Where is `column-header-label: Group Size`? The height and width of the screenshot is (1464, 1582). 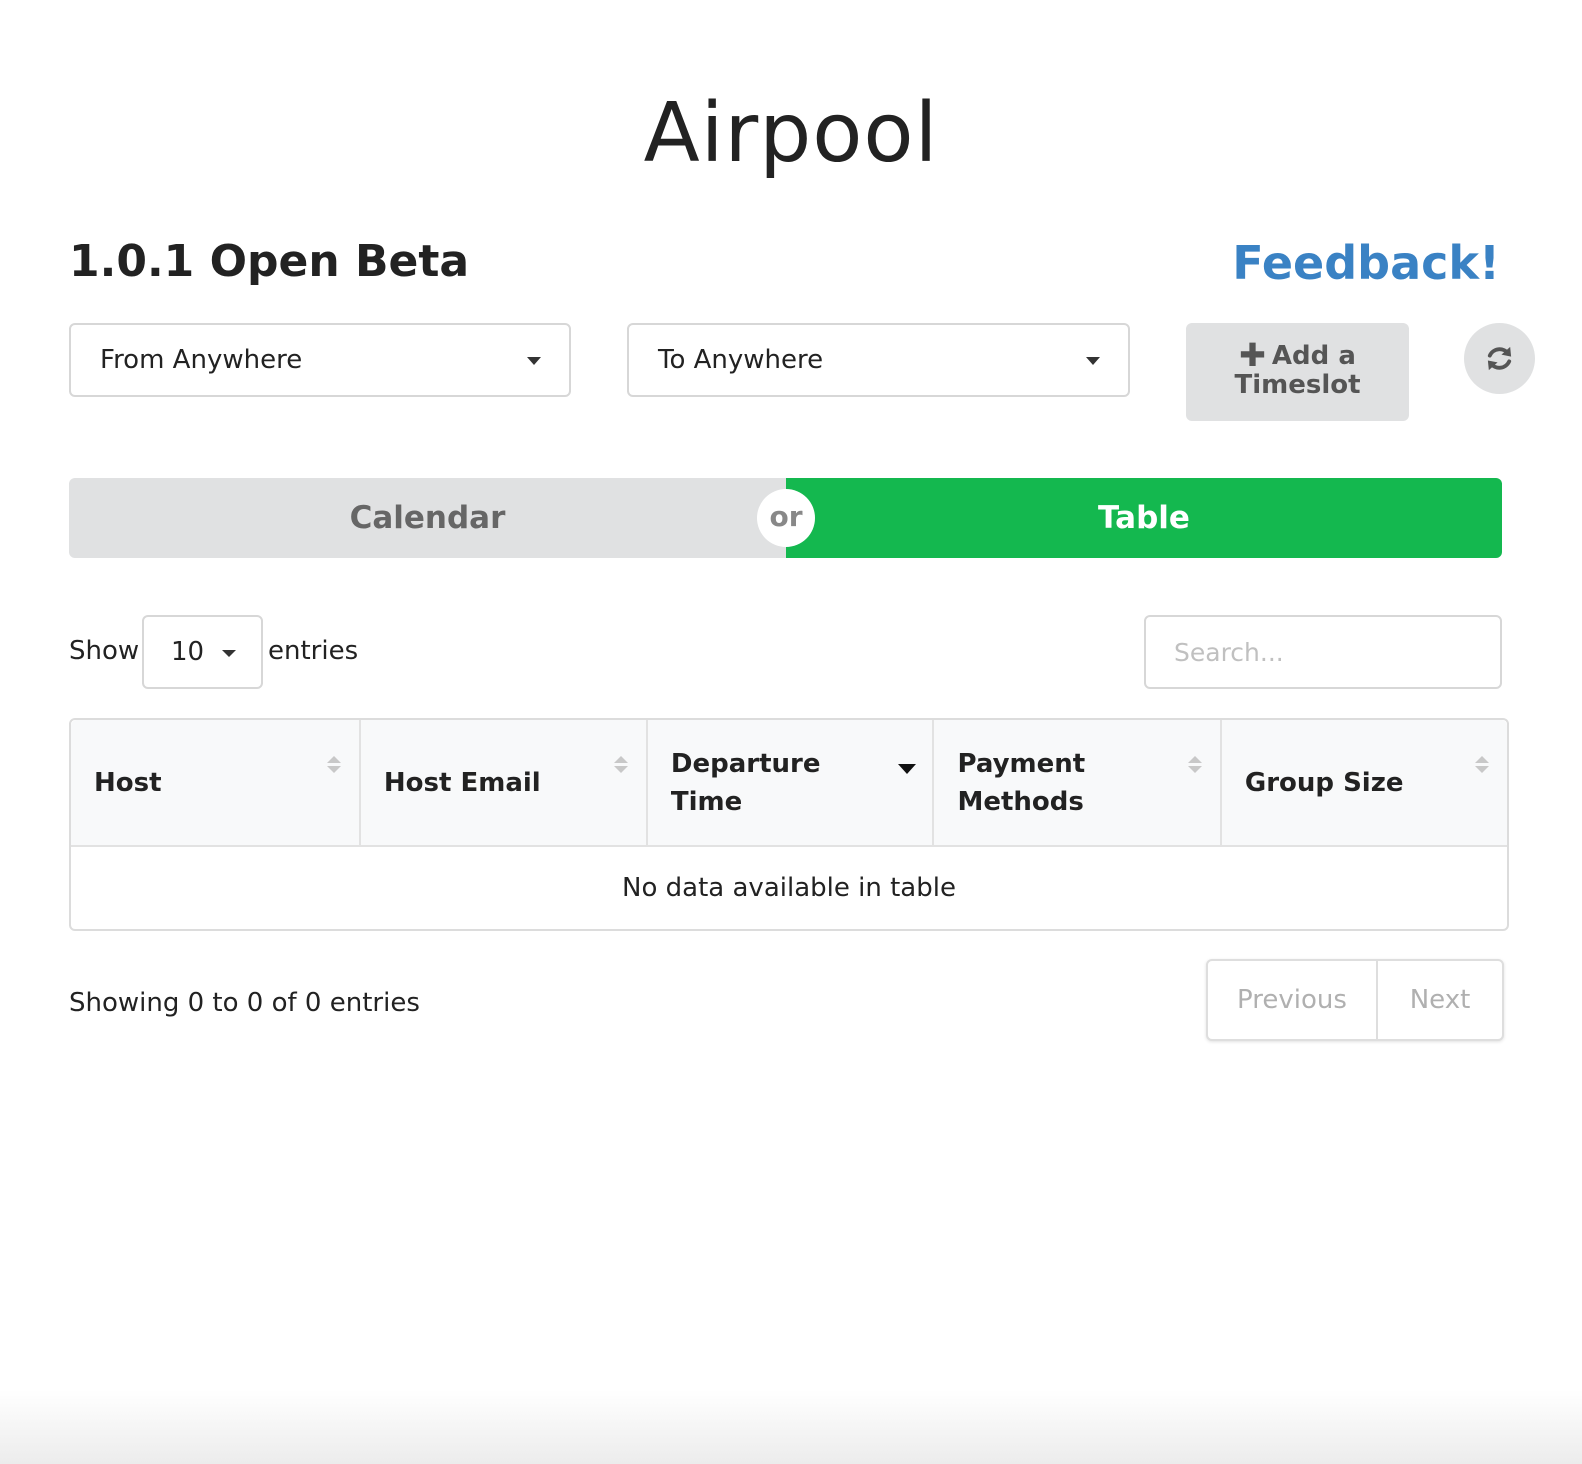
column-header-label: Group Size is located at coordinates (1324, 782).